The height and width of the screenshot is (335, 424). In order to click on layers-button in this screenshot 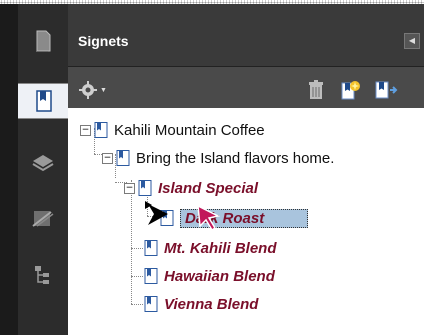, I will do `click(43, 163)`.